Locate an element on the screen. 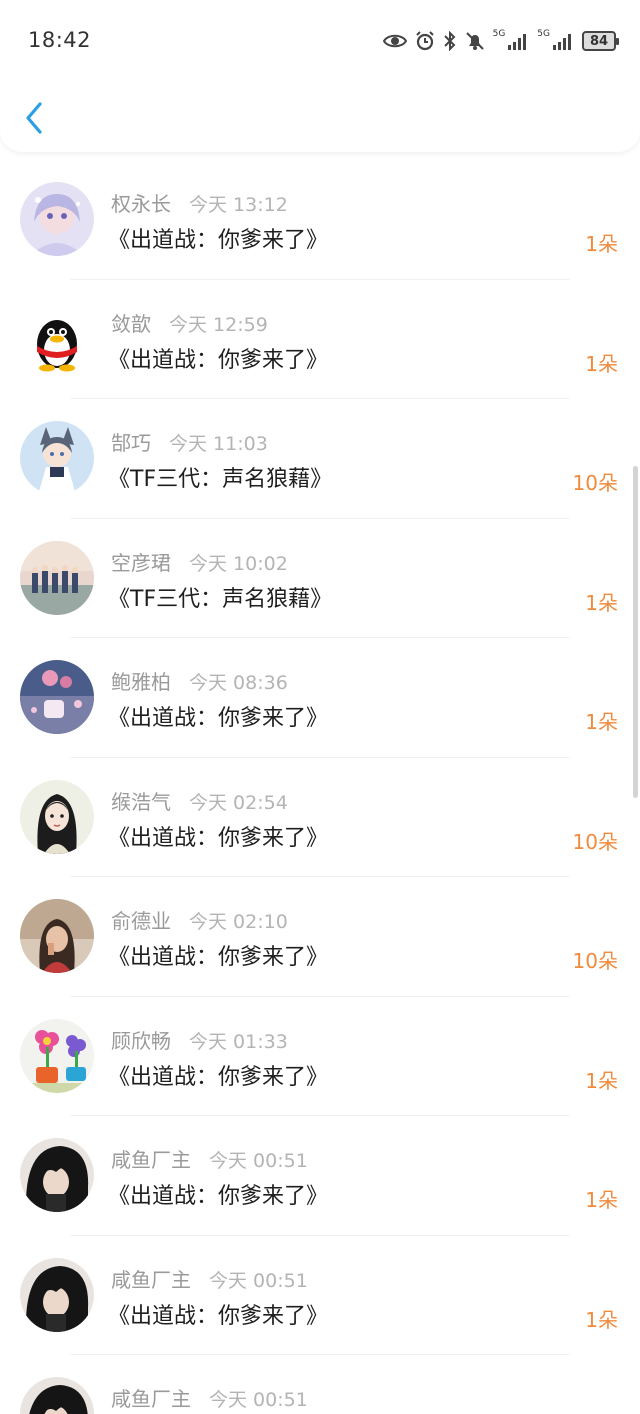 This screenshot has height=1414, width=640. sender-name: 郜巧 今天 11:03 is located at coordinates (189, 443).